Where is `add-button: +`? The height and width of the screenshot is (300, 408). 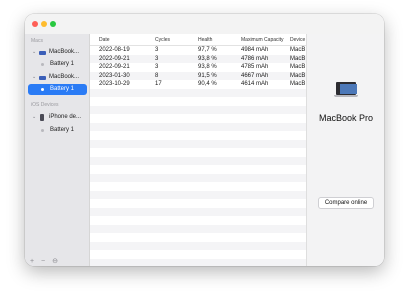
add-button: + is located at coordinates (32, 261).